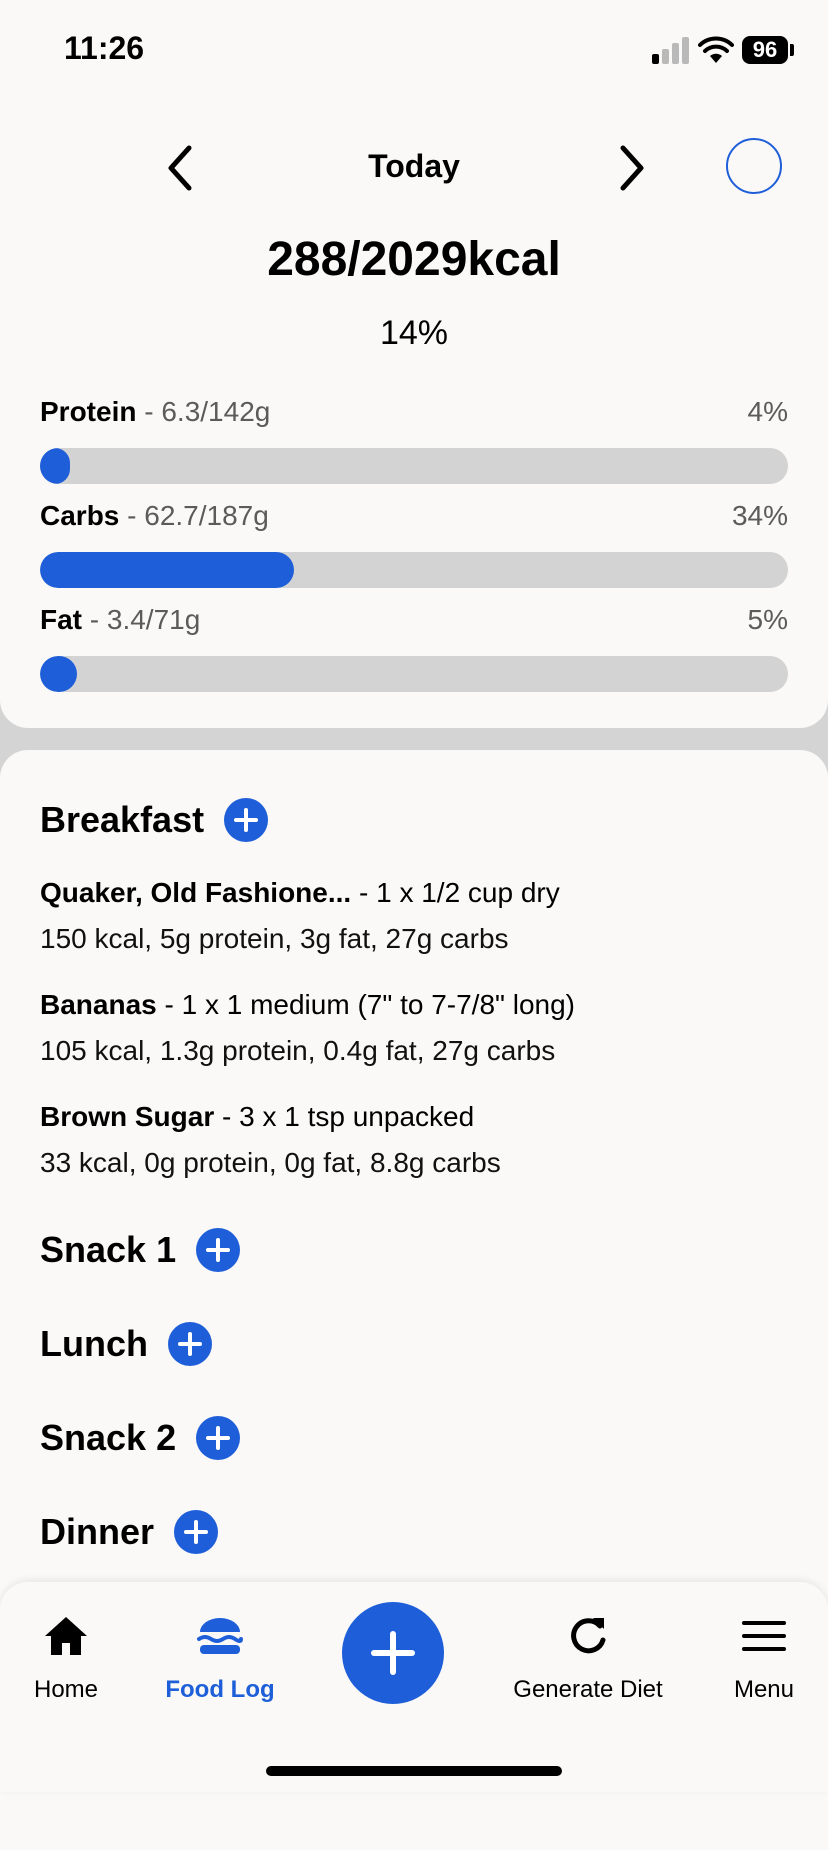  Describe the element at coordinates (414, 648) in the screenshot. I see `macro-fat: Fat - 3.4/71g 5%` at that location.